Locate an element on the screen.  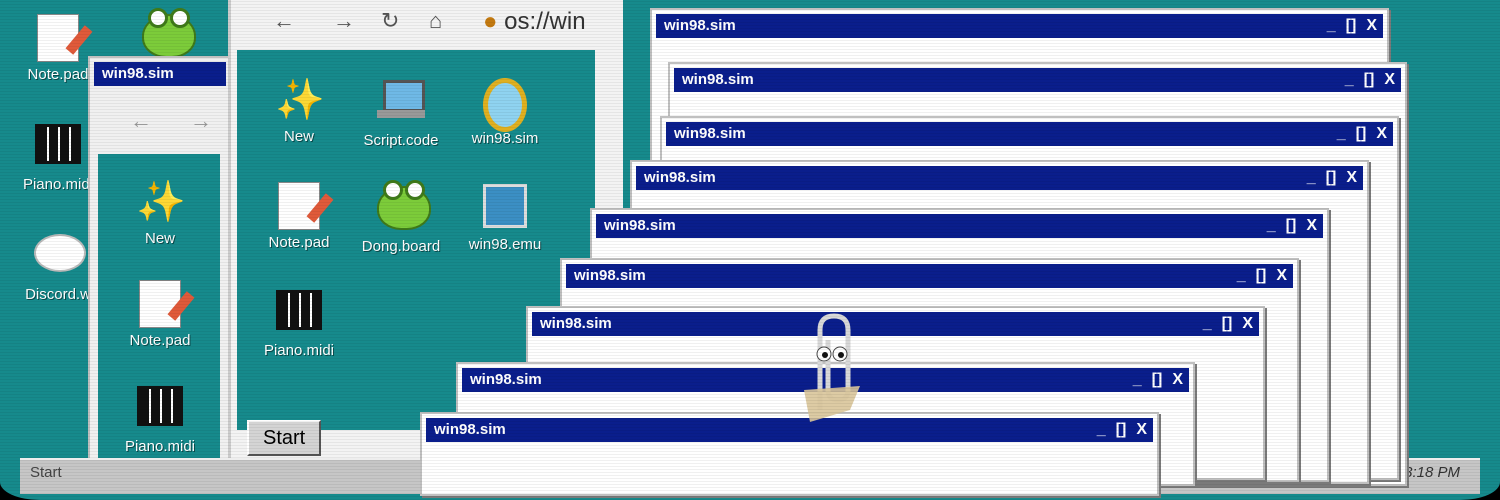
browser-icon-script: Script.code is located at coordinates (401, 112).